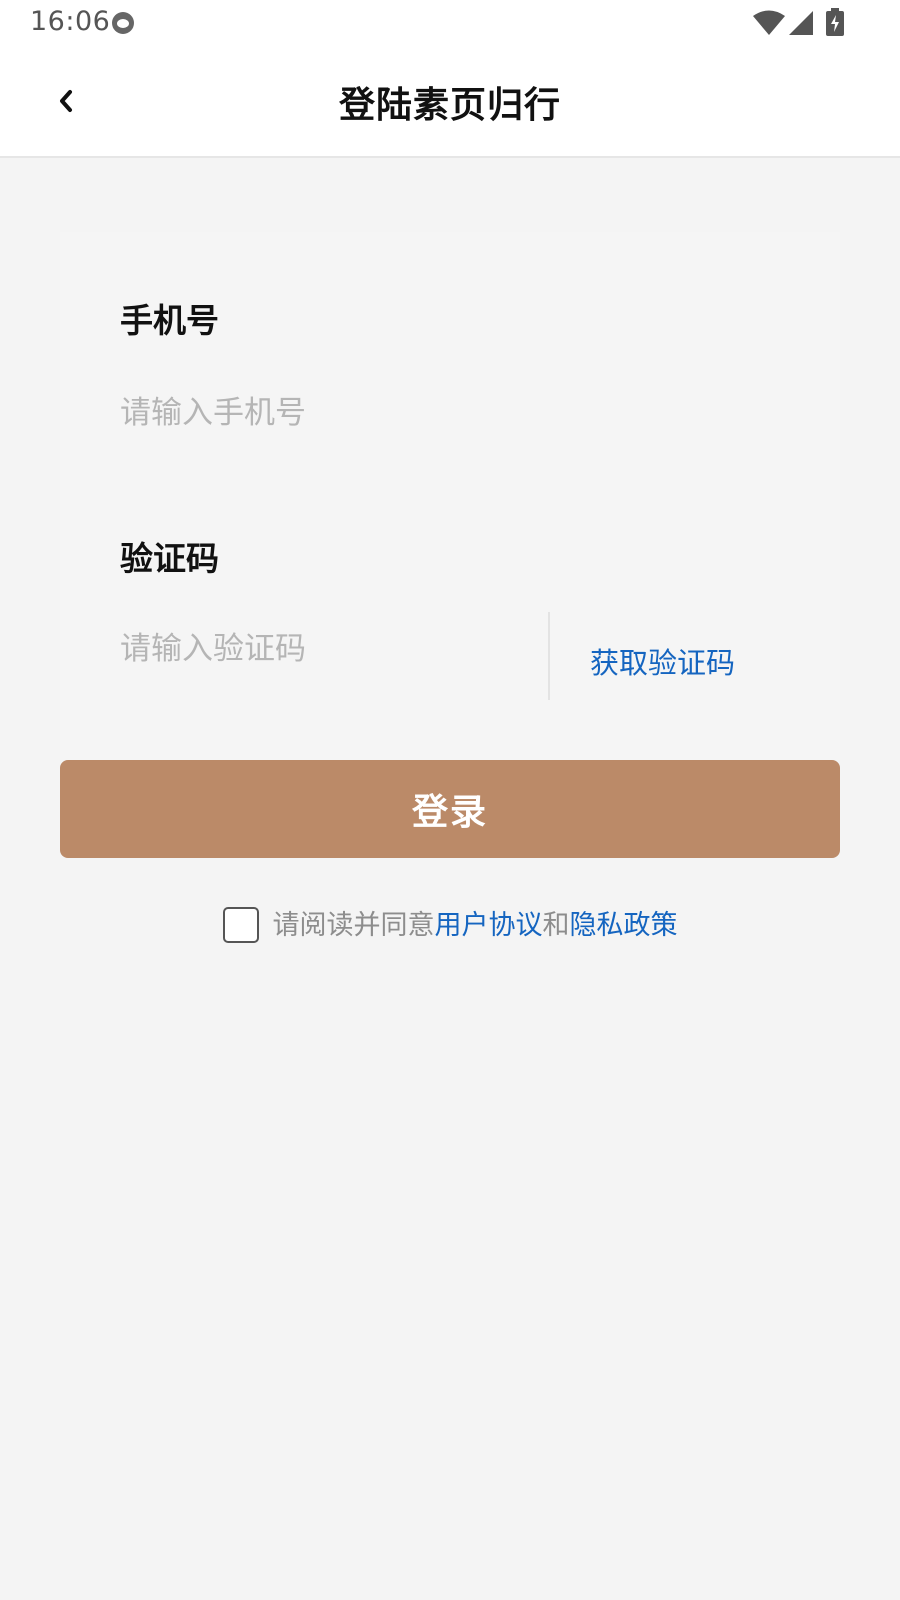 The height and width of the screenshot is (1600, 900). I want to click on battery-charging-icon, so click(835, 22).